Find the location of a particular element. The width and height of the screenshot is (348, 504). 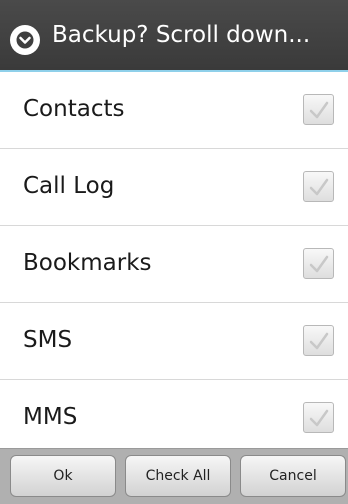

list-item-label: Bookmarks is located at coordinates (87, 263).